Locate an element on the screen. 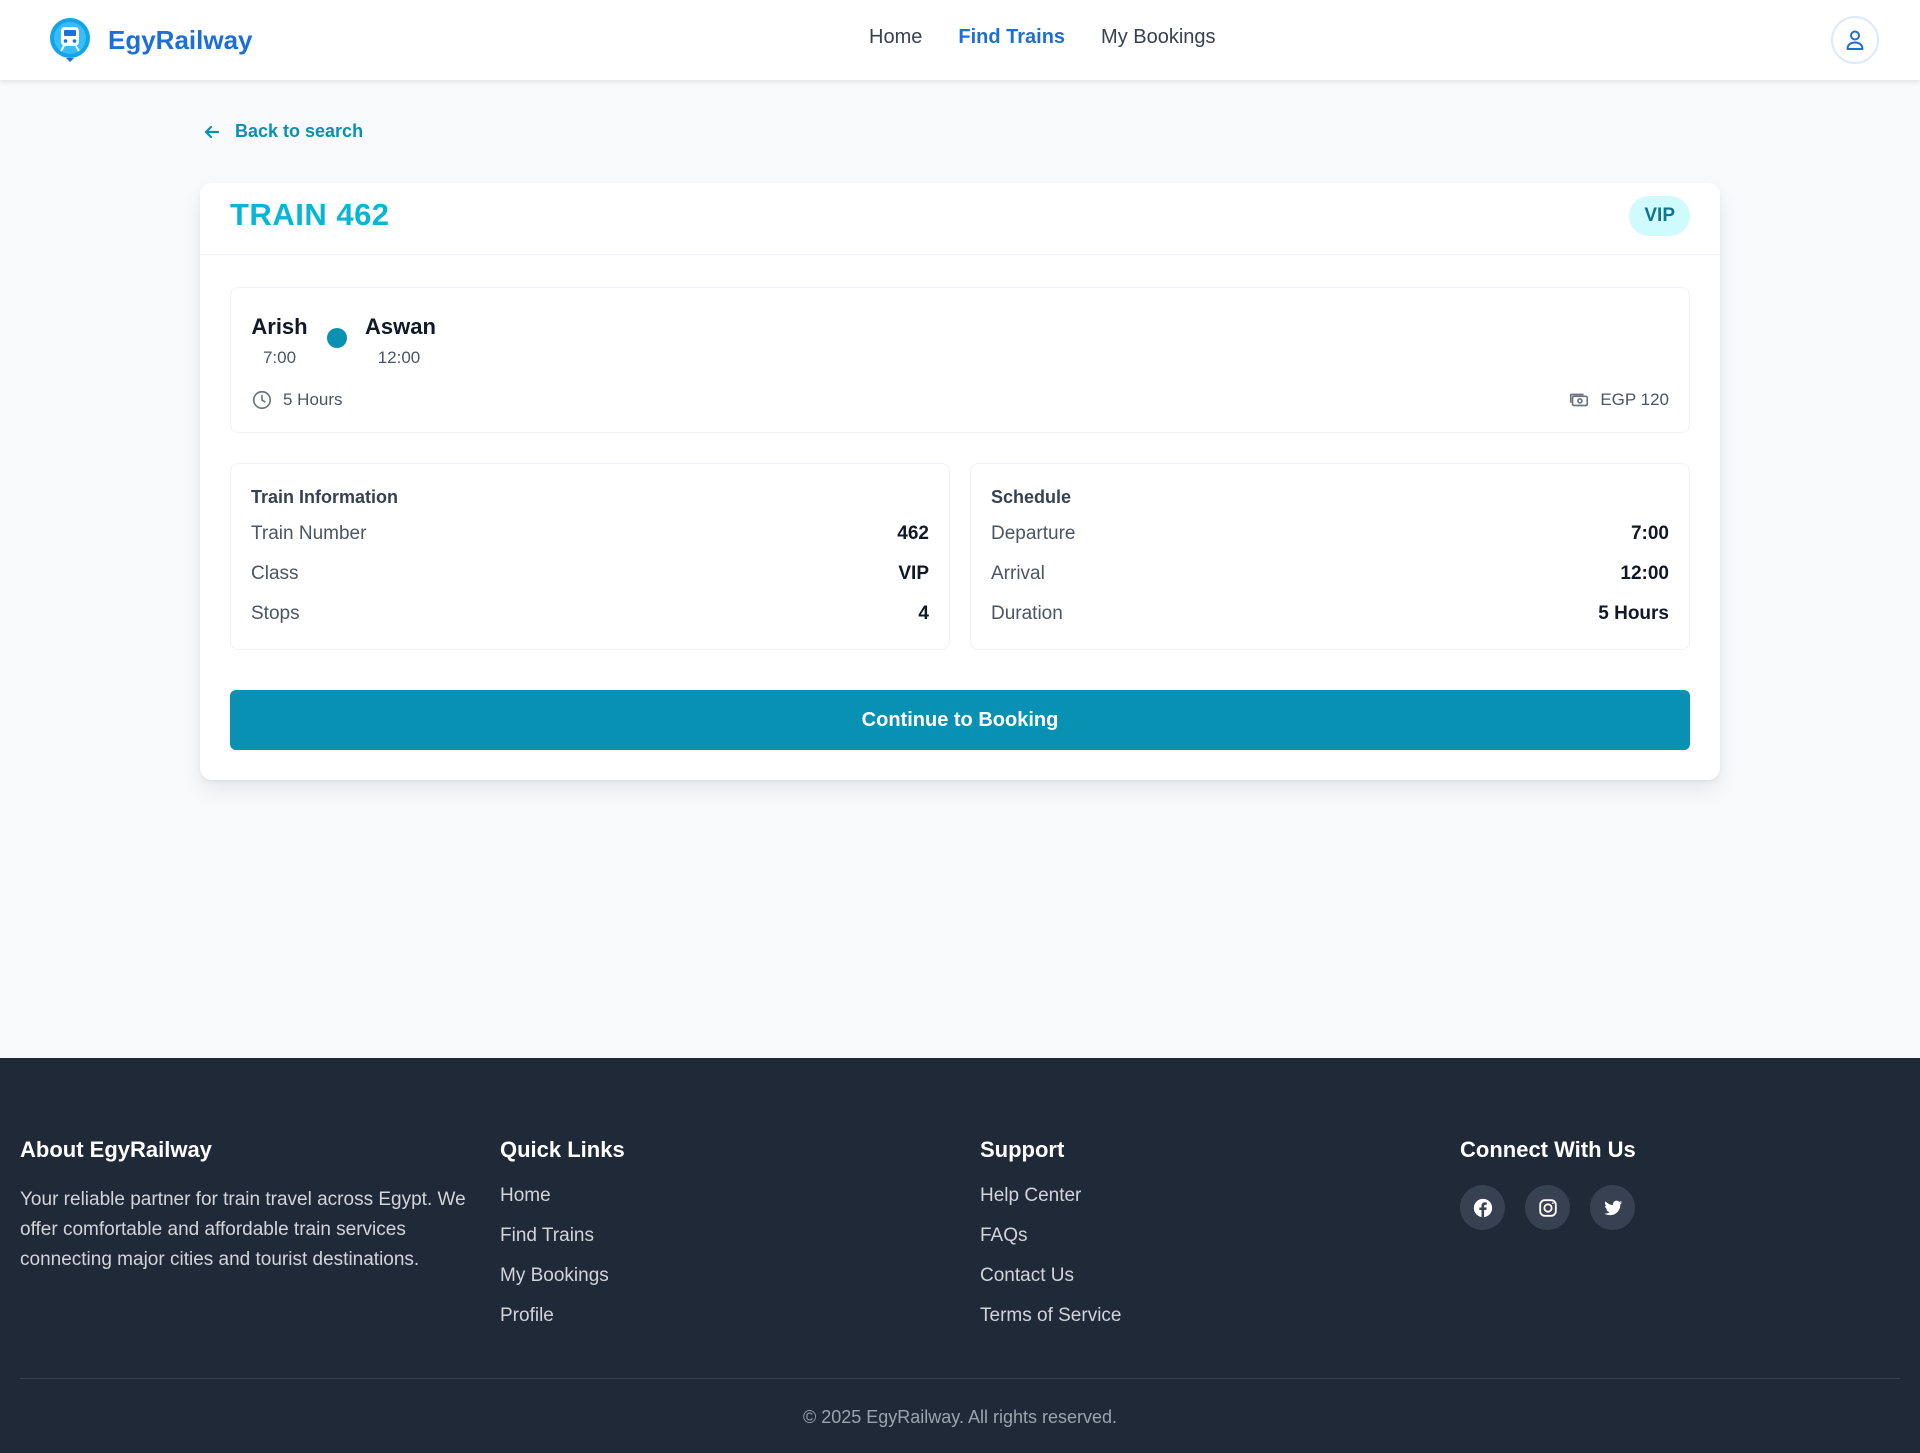 The height and width of the screenshot is (1453, 1920). nav-my-bookings: My Bookings is located at coordinates (1158, 37).